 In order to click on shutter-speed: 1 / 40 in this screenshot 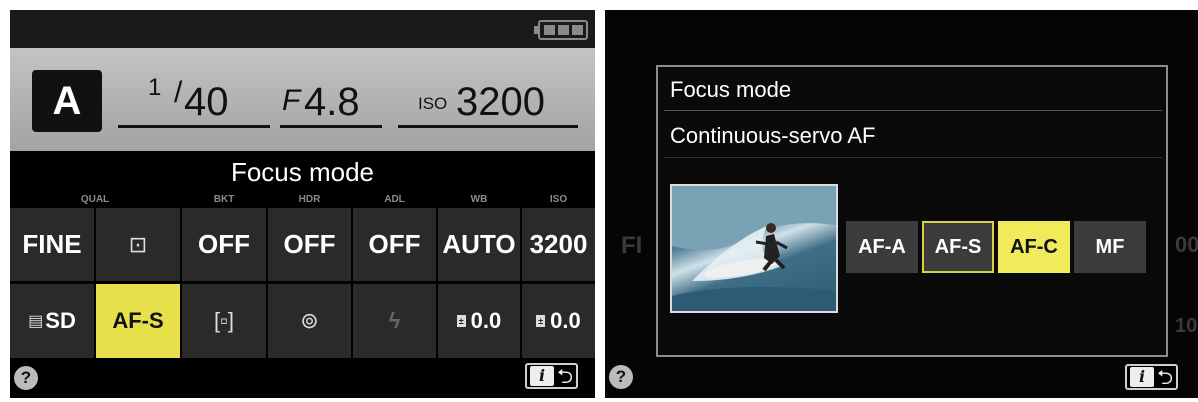, I will do `click(194, 101)`.